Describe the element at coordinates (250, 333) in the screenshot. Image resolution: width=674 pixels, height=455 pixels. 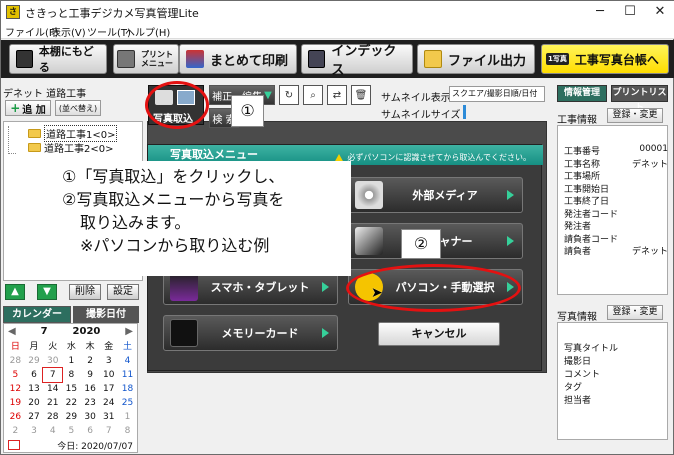
I see `memory-card-option: メモリーカード` at that location.